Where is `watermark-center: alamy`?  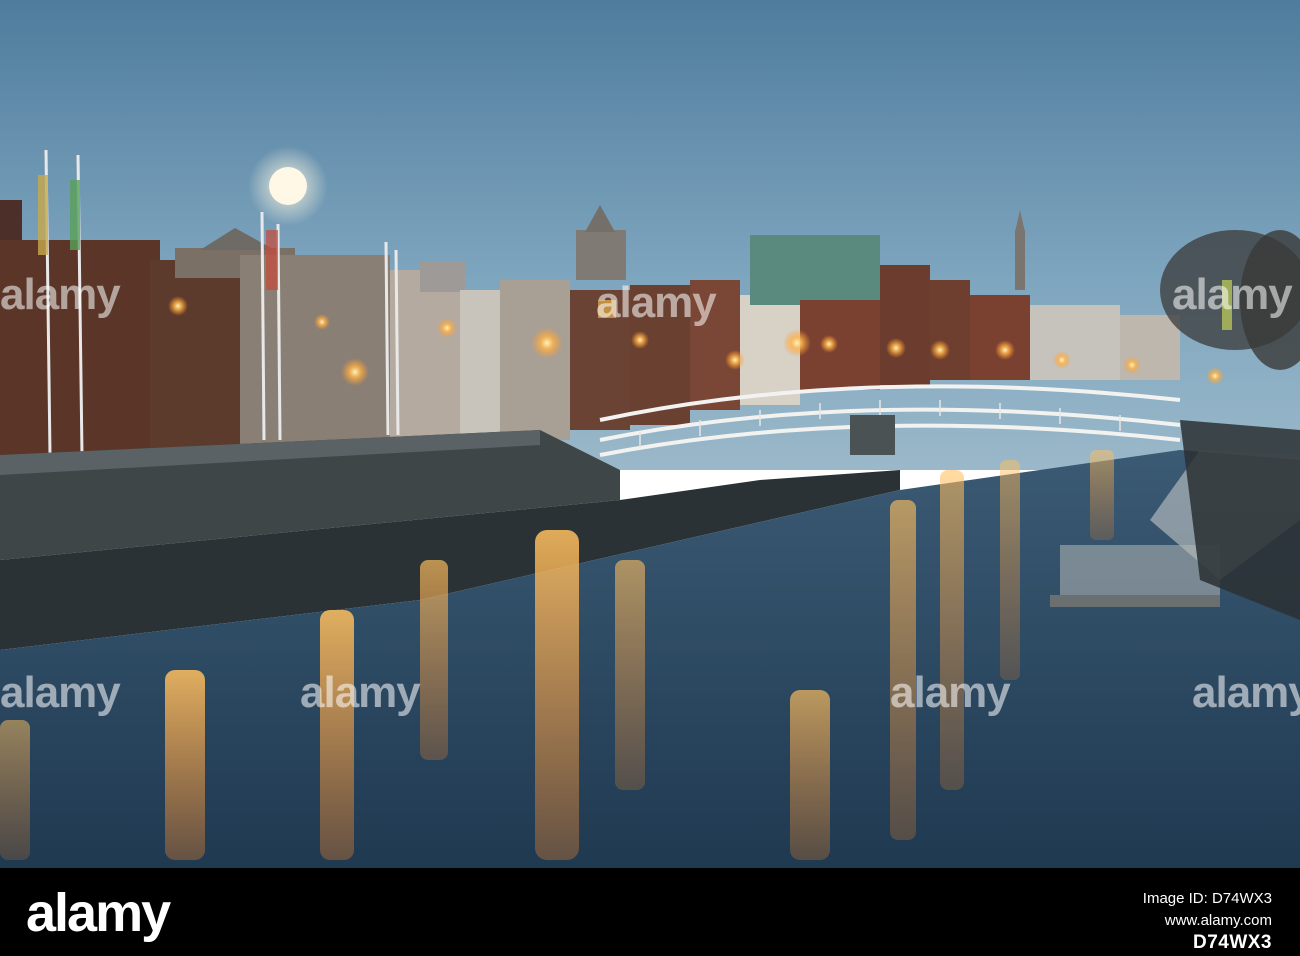 watermark-center: alamy is located at coordinates (656, 302).